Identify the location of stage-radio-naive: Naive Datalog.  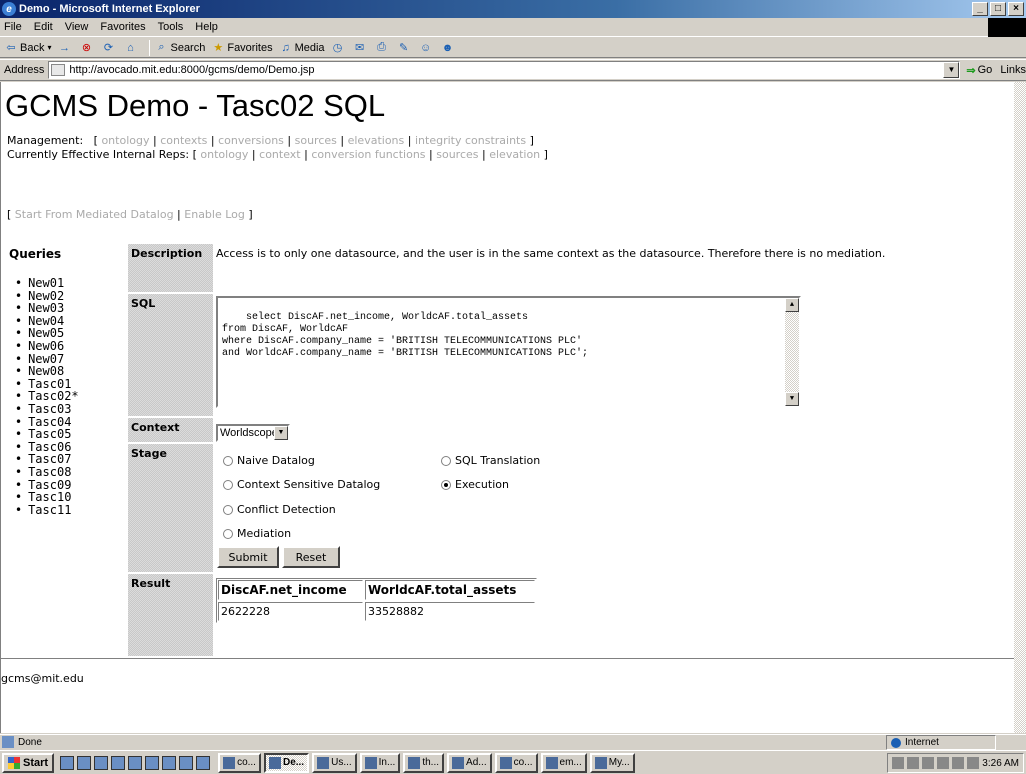
(269, 460).